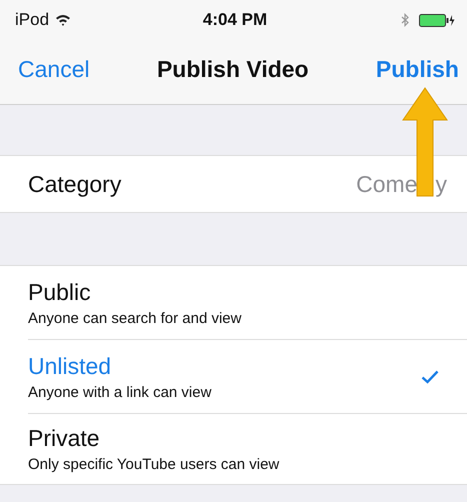 The image size is (467, 502). I want to click on cancel-button: Cancel, so click(54, 69).